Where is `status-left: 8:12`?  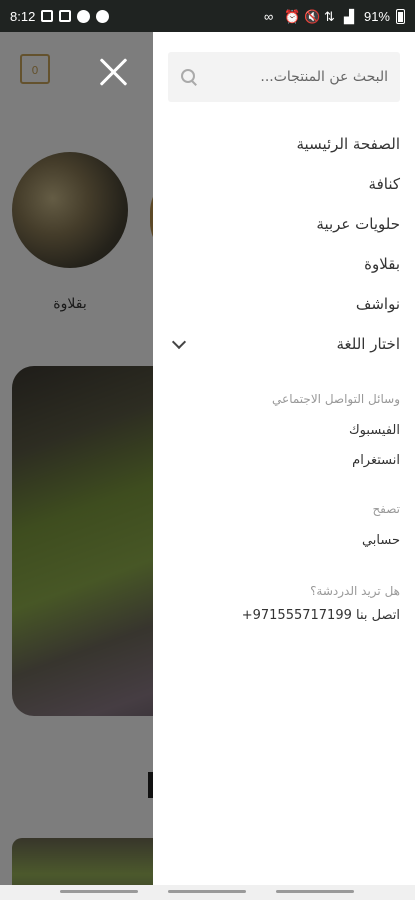 status-left: 8:12 is located at coordinates (60, 16).